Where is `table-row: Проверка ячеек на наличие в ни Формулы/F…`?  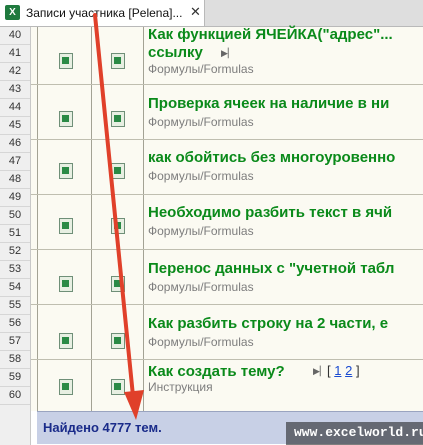
table-row: Проверка ячеек на наличие в ни Формулы/F… is located at coordinates (227, 112).